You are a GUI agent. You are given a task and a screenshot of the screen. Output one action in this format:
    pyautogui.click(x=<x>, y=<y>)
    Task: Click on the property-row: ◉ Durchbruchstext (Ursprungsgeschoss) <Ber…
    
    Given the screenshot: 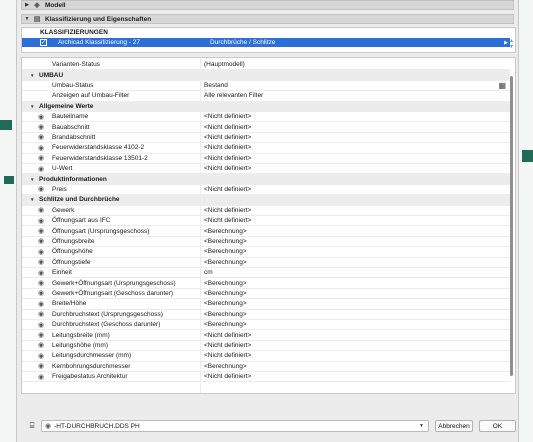 What is the action you would take?
    pyautogui.click(x=266, y=315)
    